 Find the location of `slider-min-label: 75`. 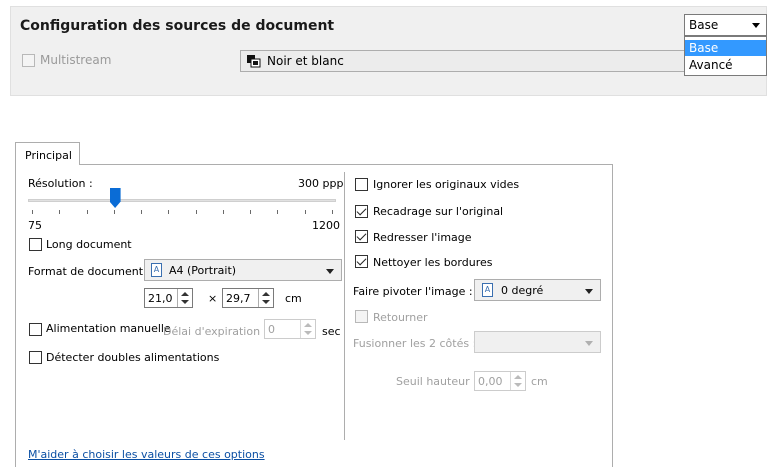

slider-min-label: 75 is located at coordinates (35, 225).